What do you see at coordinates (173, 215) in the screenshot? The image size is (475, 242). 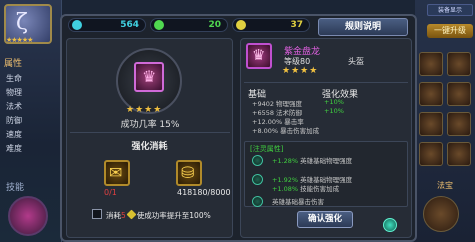 I see `label-part: 使成功率提升至100%` at bounding box center [173, 215].